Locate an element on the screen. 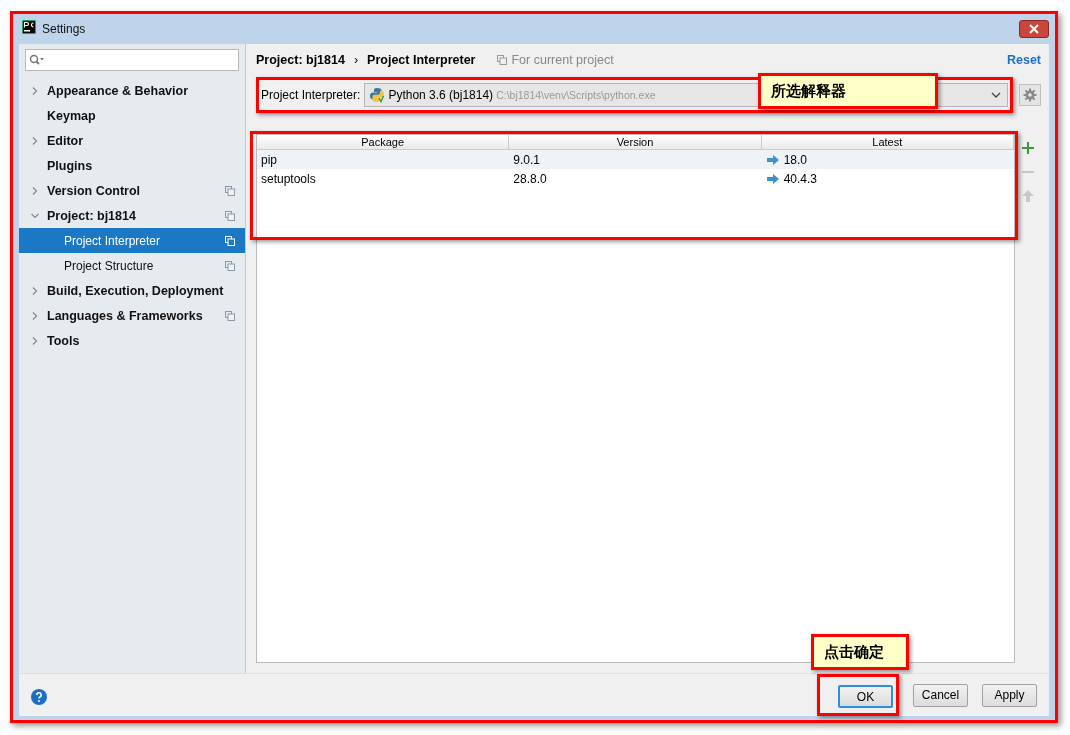 The image size is (1070, 735). table-cell-text: 9.0.1 is located at coordinates (527, 159).